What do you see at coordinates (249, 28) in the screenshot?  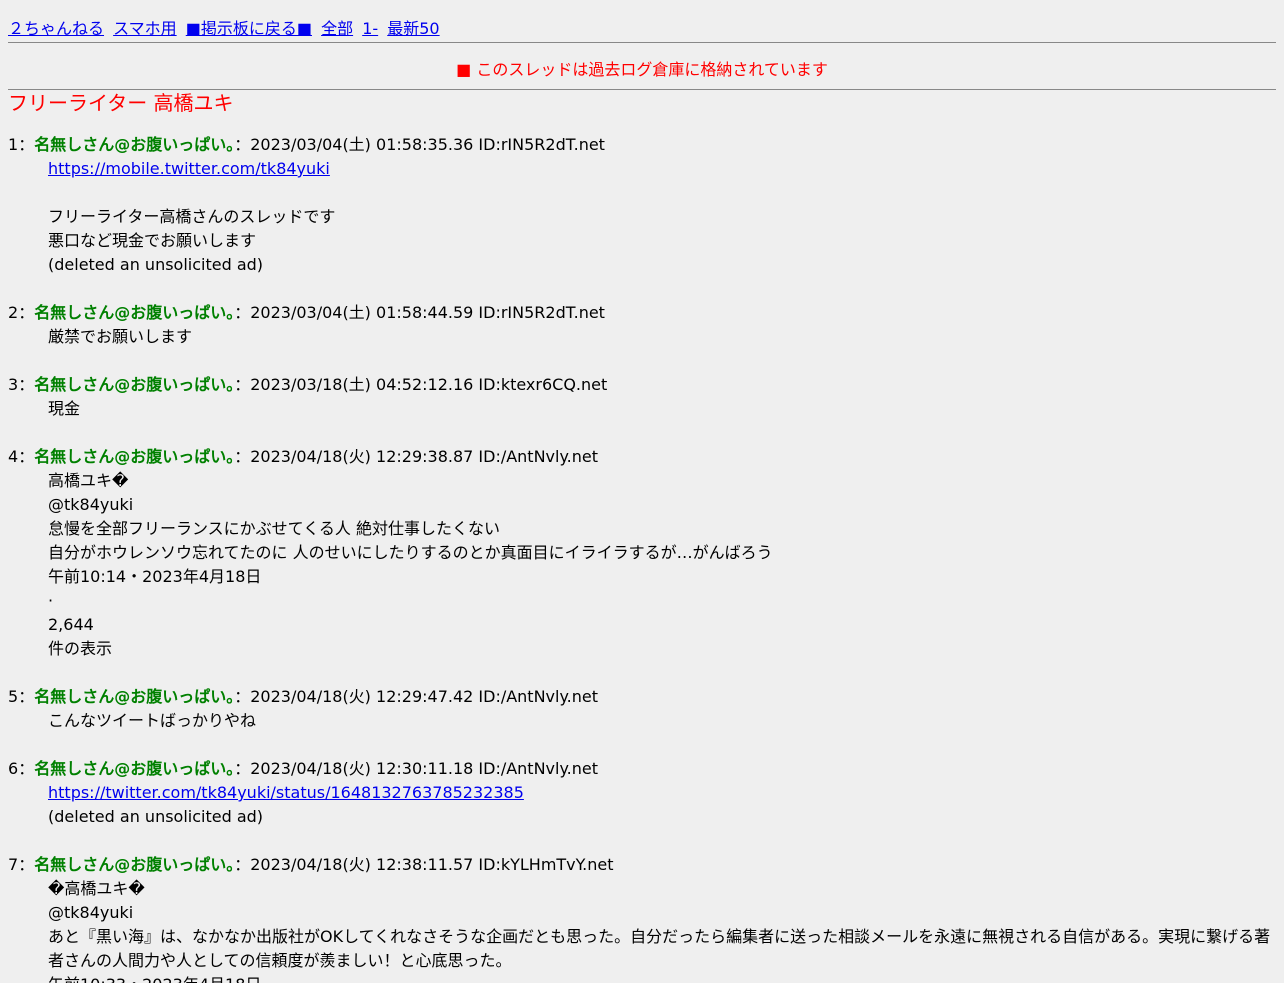 I see `nav-back-to-board-link: ■掲示板に戻る■` at bounding box center [249, 28].